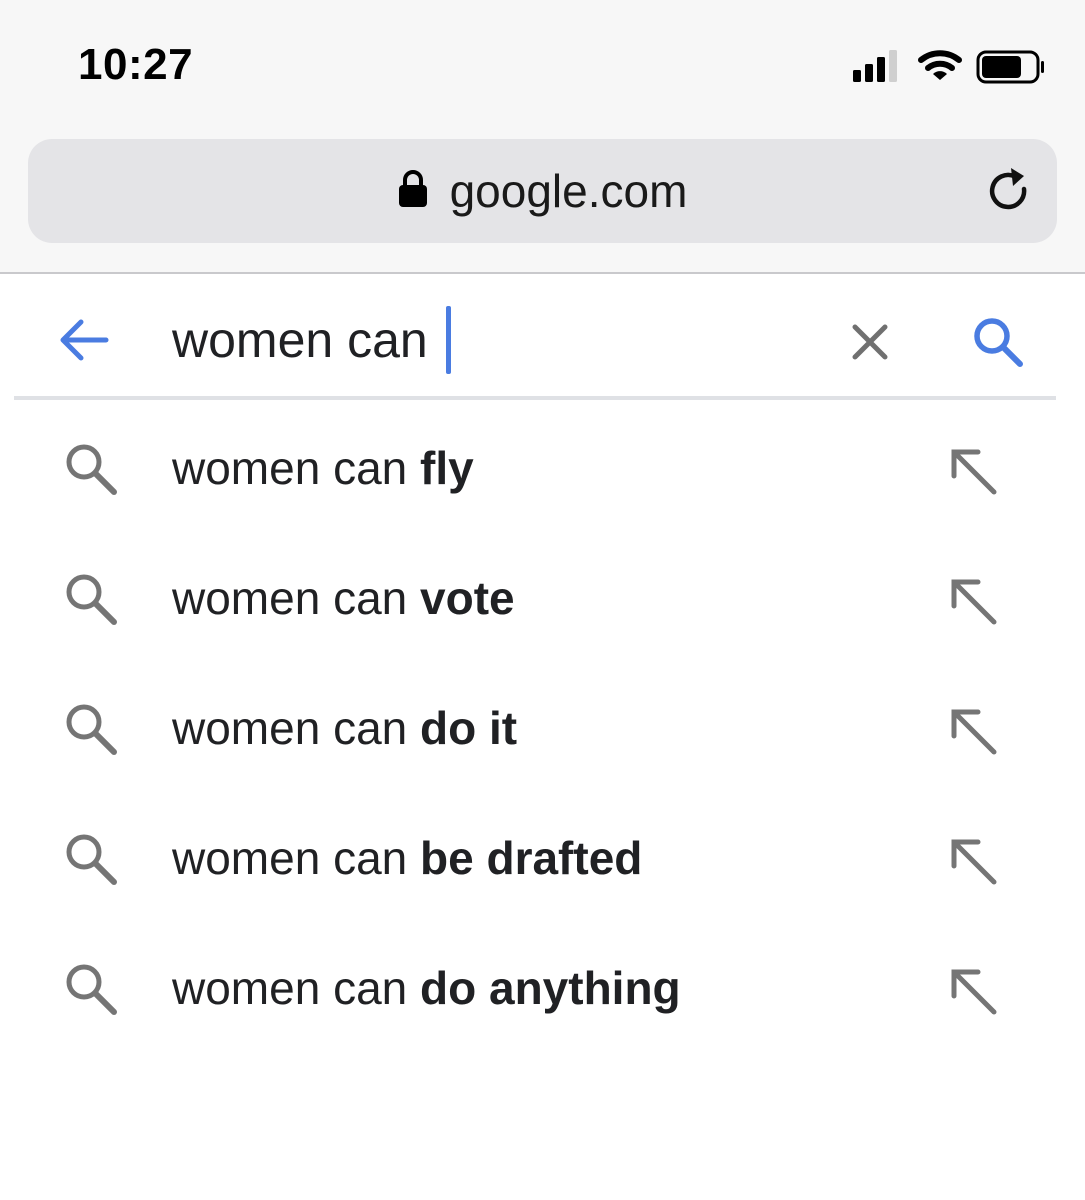 The height and width of the screenshot is (1200, 1085). Describe the element at coordinates (940, 65) in the screenshot. I see `wifi-icon` at that location.